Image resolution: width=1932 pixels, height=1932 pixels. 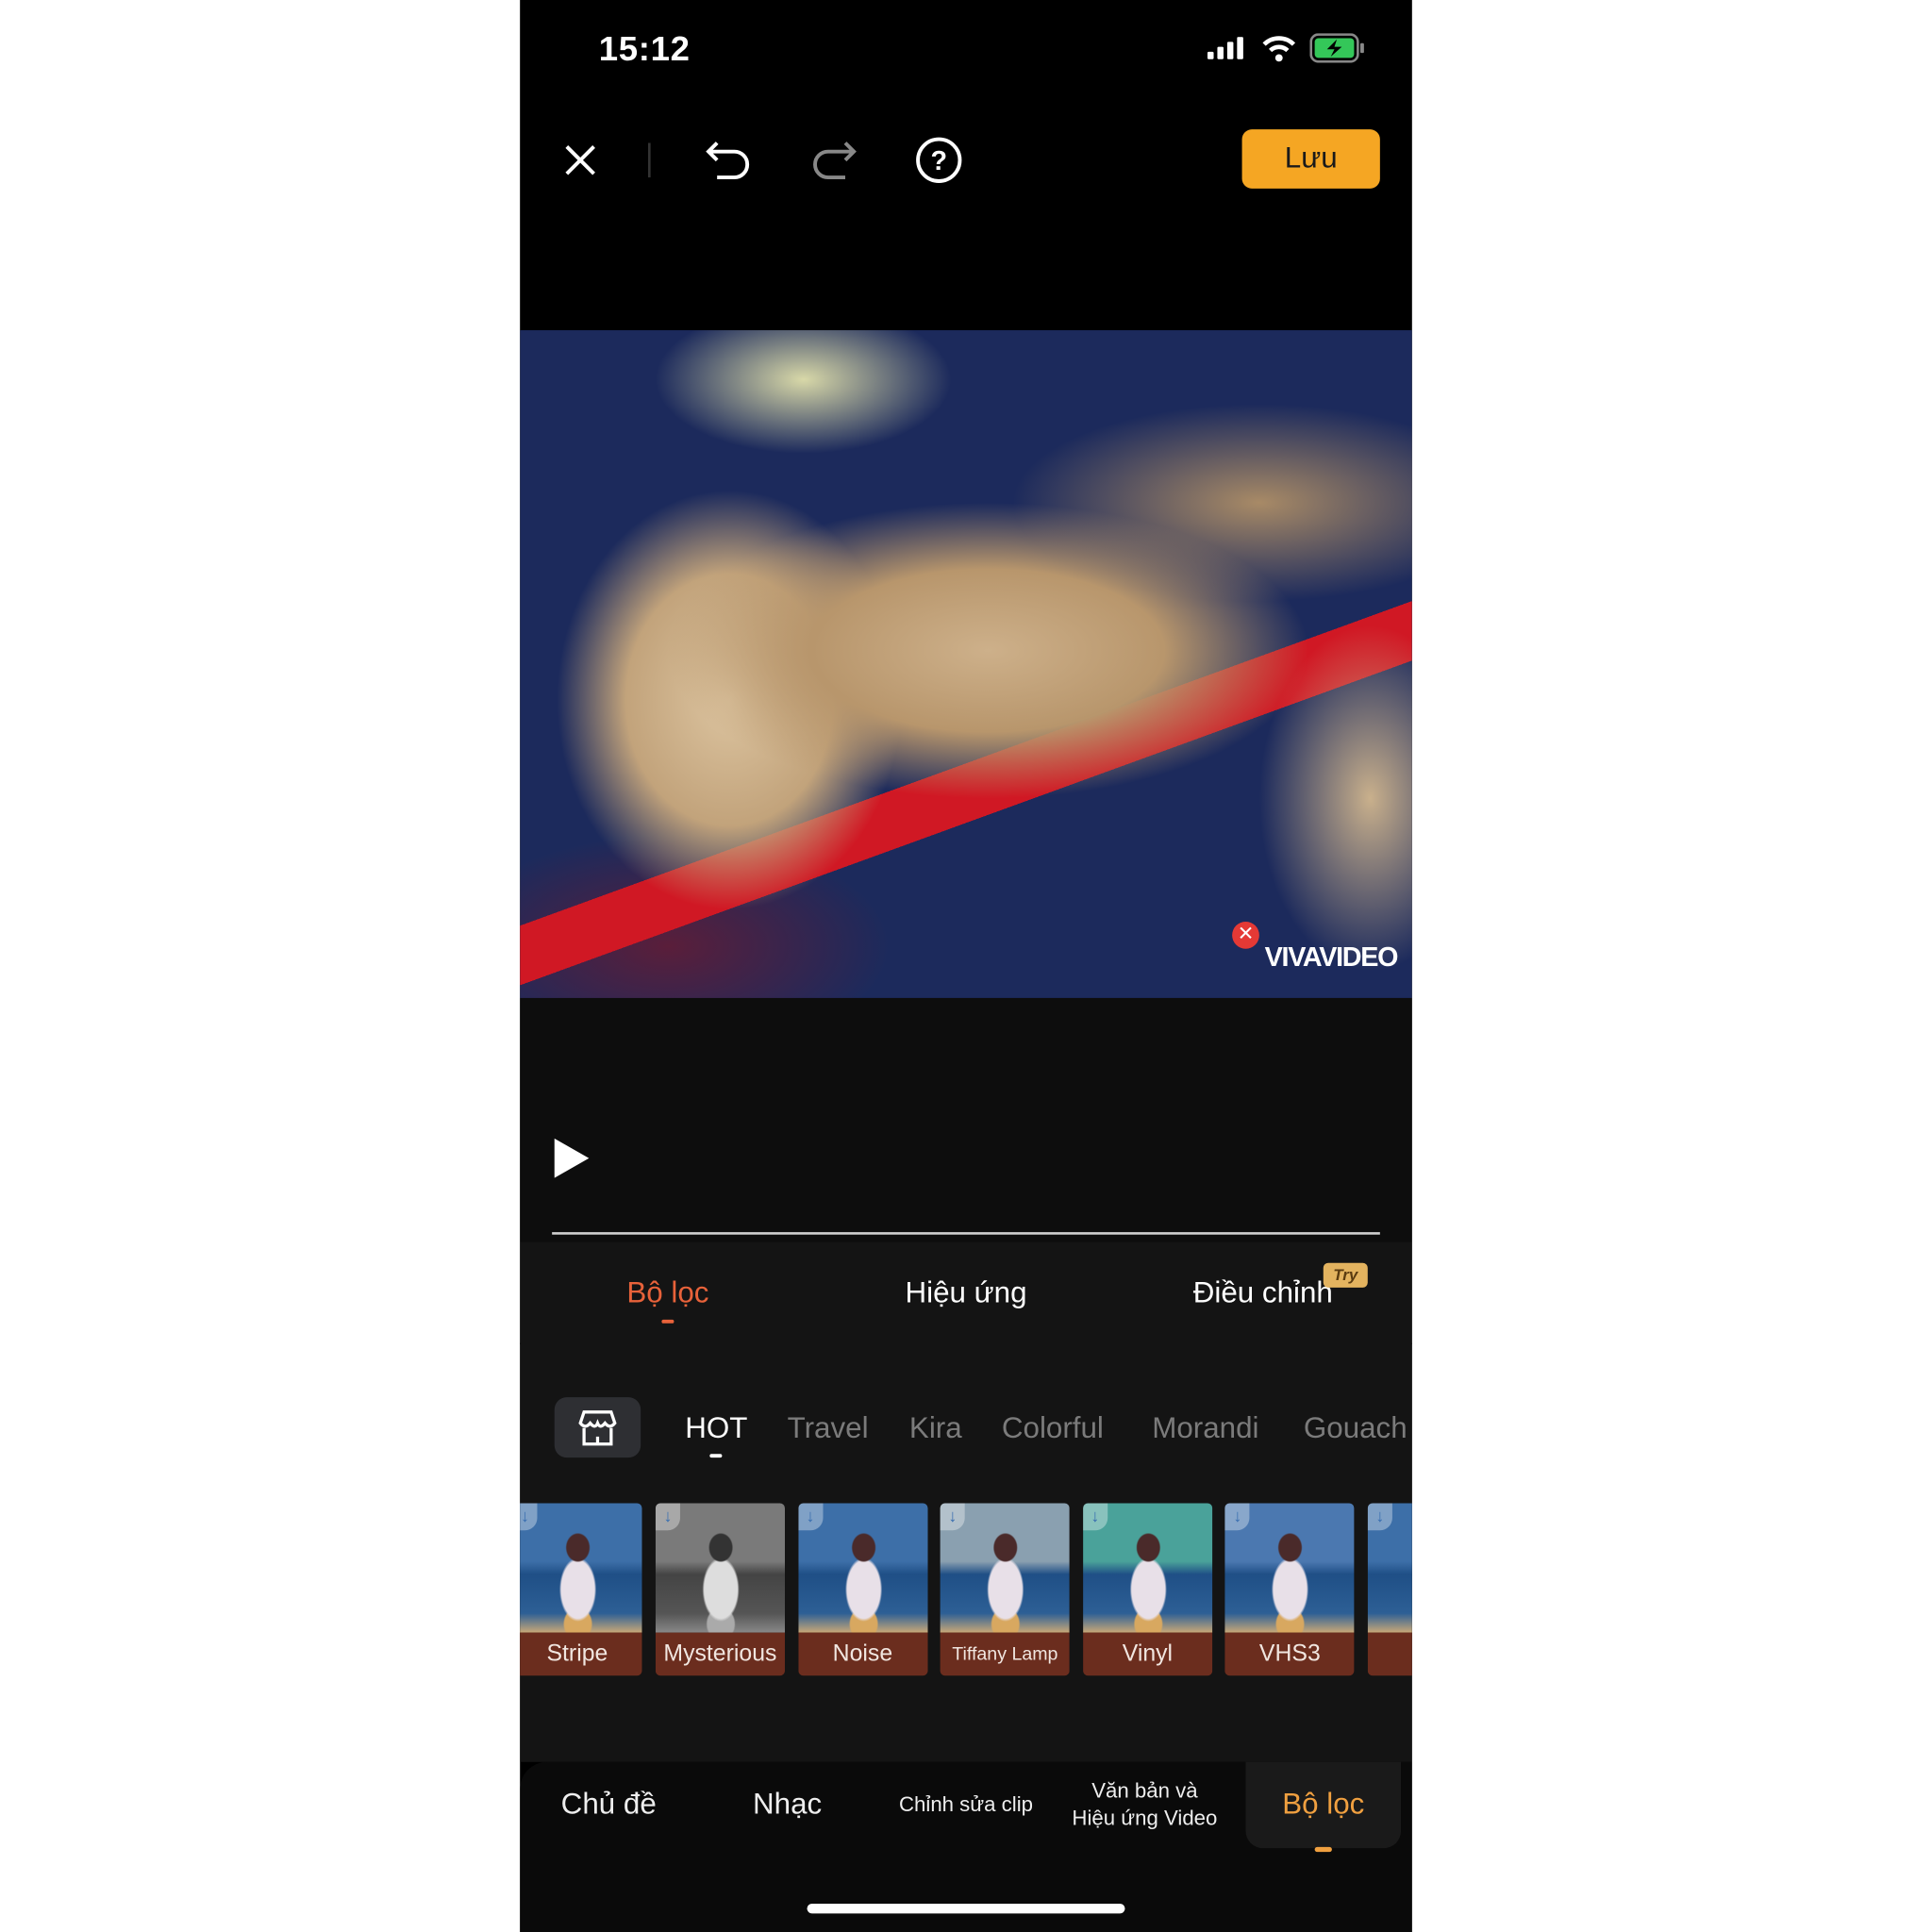 What do you see at coordinates (1263, 1294) in the screenshot?
I see `tab-adjust: Điều chỉnh` at bounding box center [1263, 1294].